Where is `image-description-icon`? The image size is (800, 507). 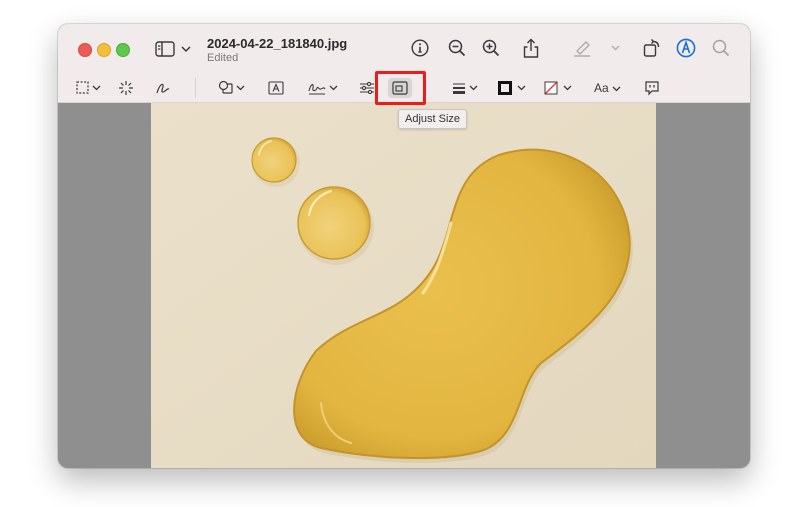
image-description-icon is located at coordinates (652, 88).